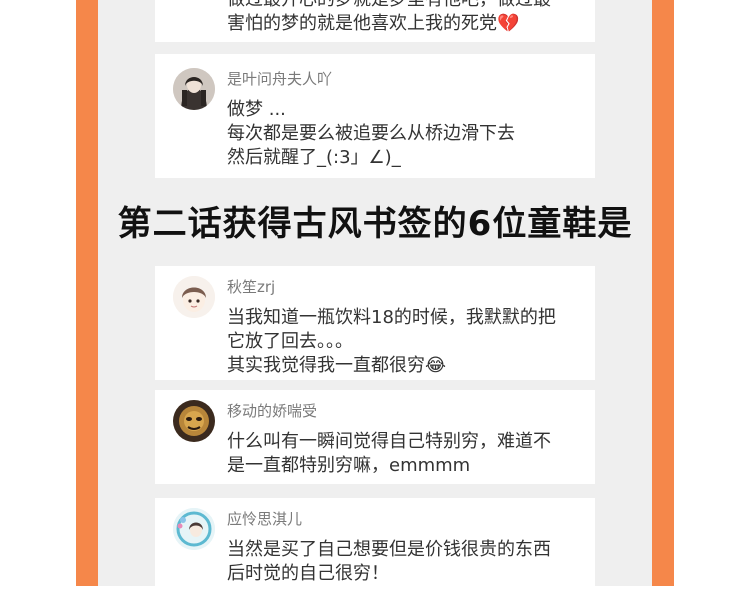 This screenshot has width=750, height=598. I want to click on comment-line: 当然是买了自己想要但是价钱很贵的东西, so click(389, 549).